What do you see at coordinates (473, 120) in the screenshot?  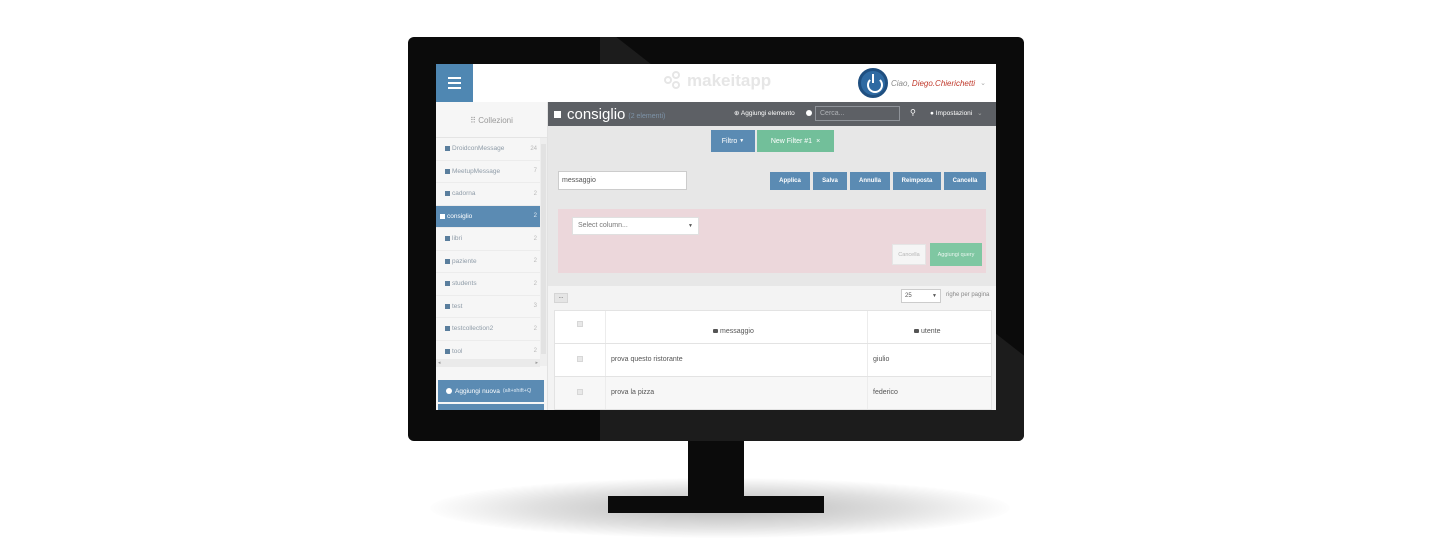 I see `grid-icon: ⠿` at bounding box center [473, 120].